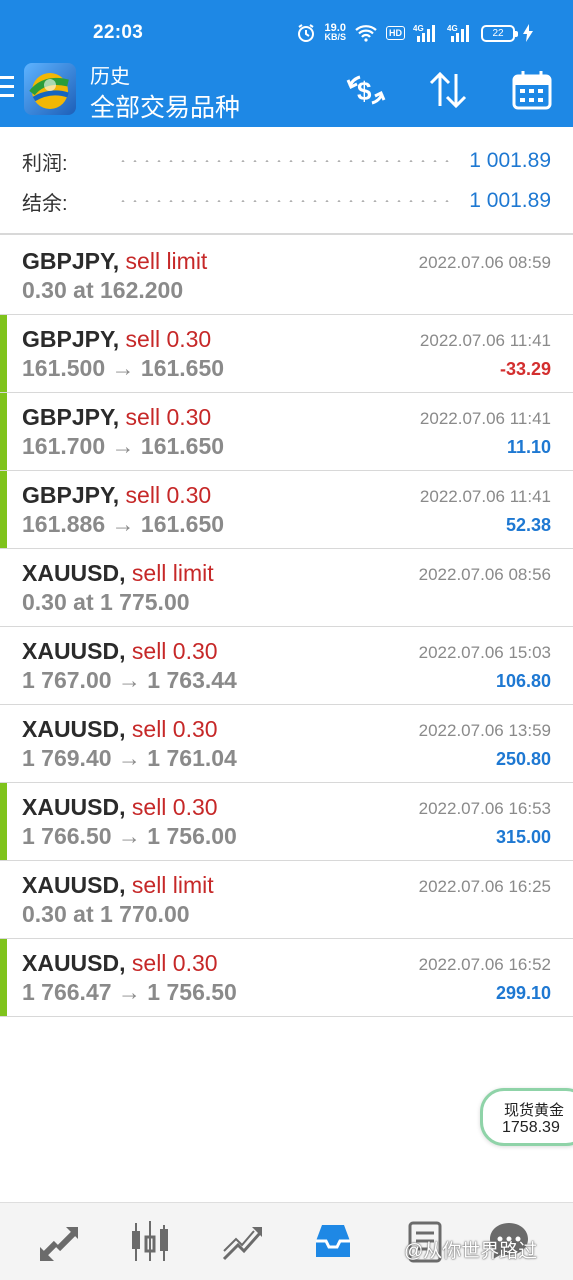 The width and height of the screenshot is (573, 1280). Describe the element at coordinates (50, 89) in the screenshot. I see `metatrader-logo` at that location.